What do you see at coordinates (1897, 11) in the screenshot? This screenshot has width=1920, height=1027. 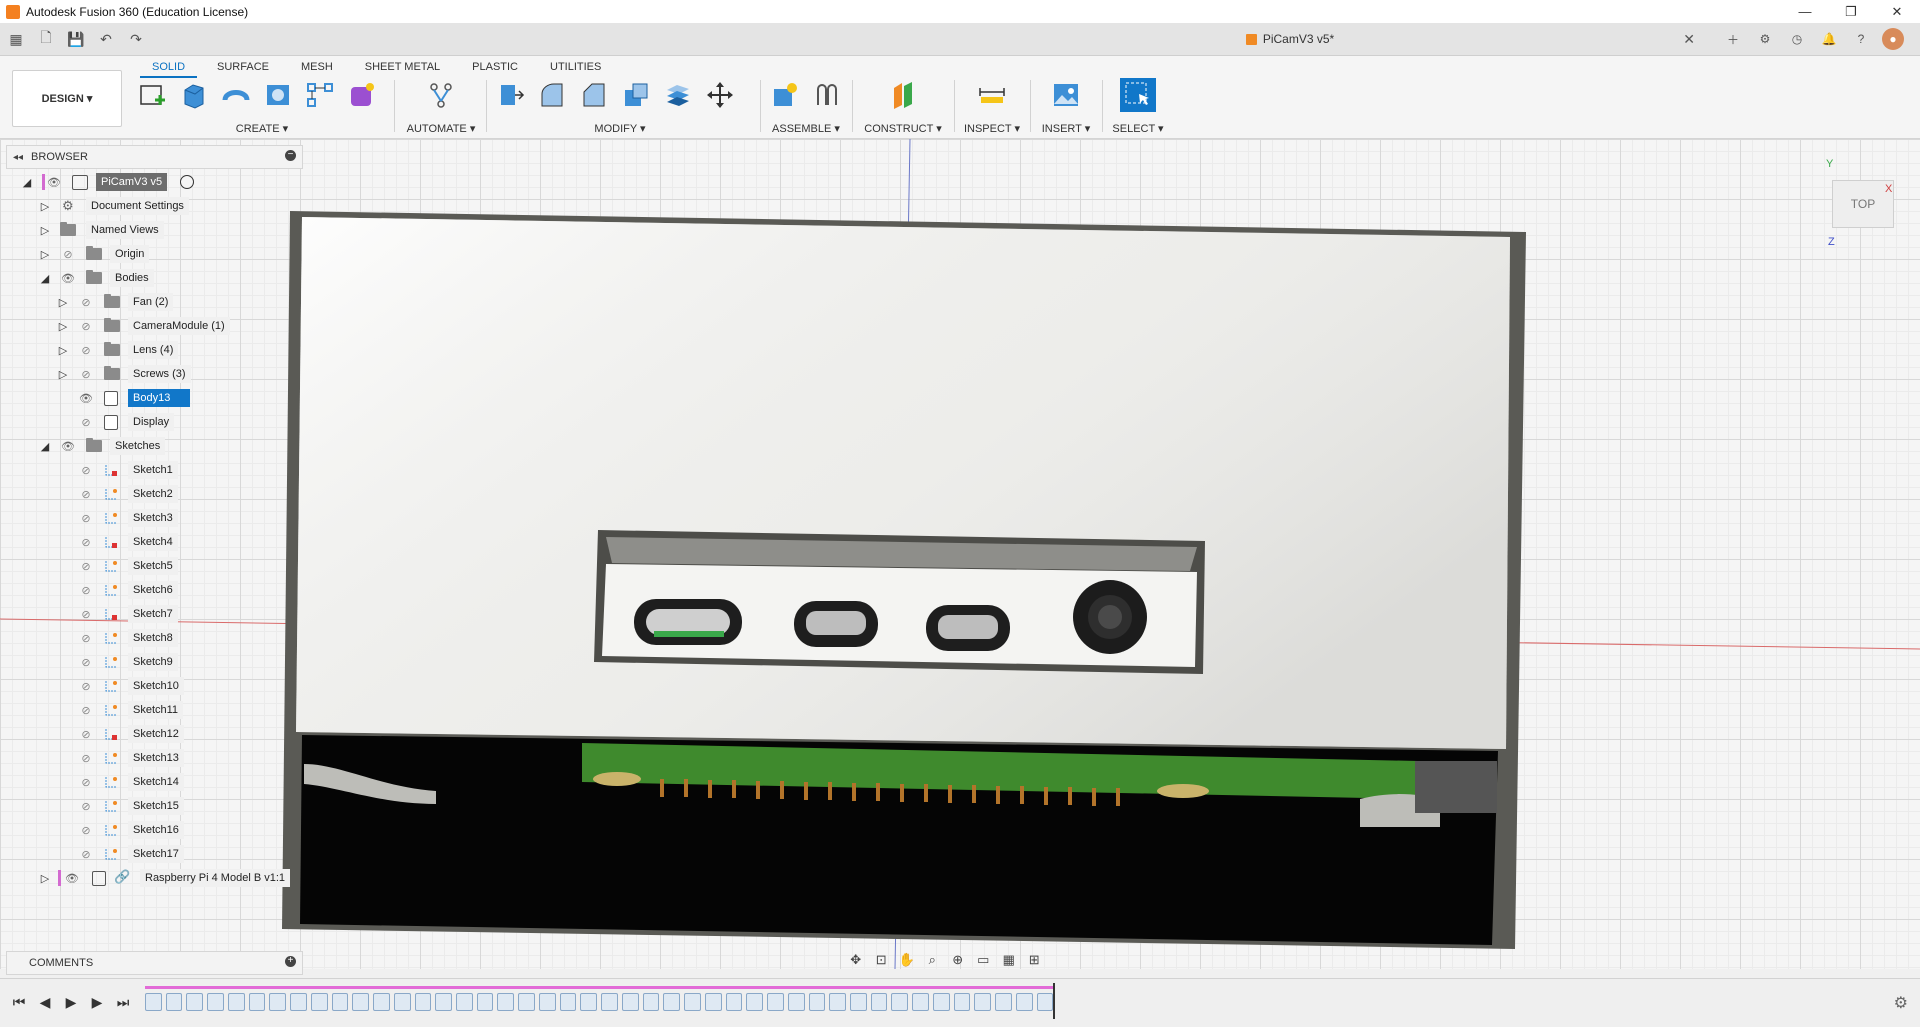 I see `close-window-icon: ✕` at bounding box center [1897, 11].